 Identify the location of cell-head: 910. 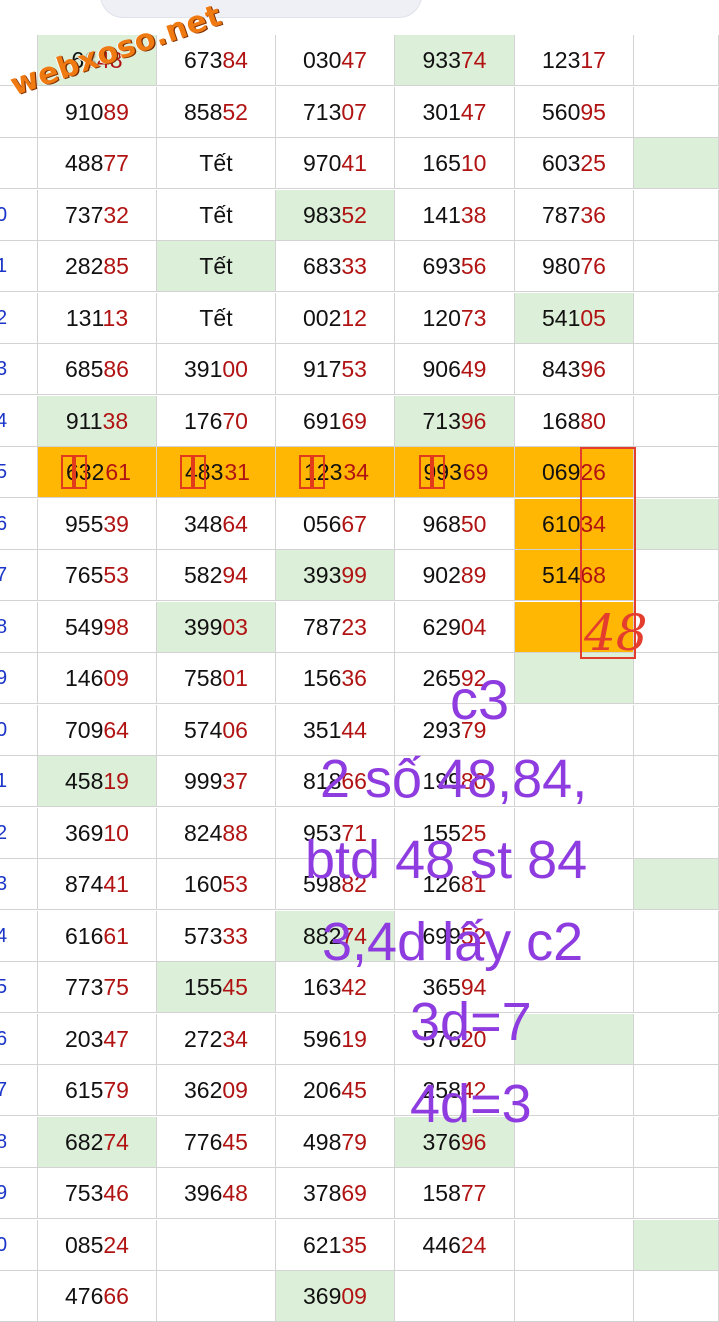
(84, 112).